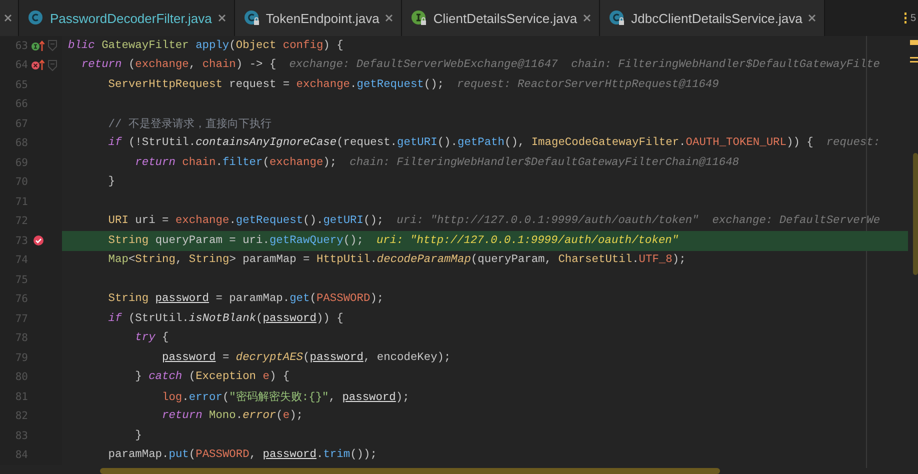 Image resolution: width=918 pixels, height=474 pixels. What do you see at coordinates (275, 84) in the screenshot?
I see `code-line: ServerHttpRequest request = exchange.getRequest();` at bounding box center [275, 84].